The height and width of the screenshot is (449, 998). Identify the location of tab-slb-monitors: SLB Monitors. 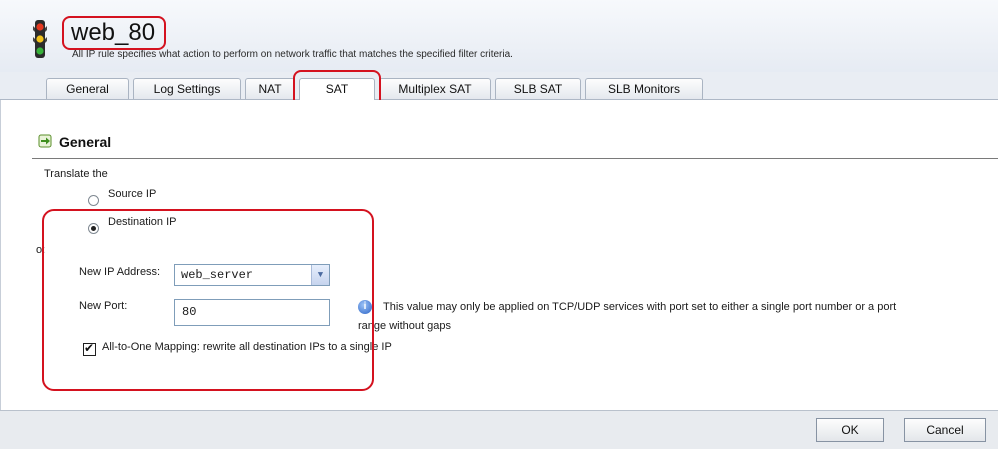
(644, 88).